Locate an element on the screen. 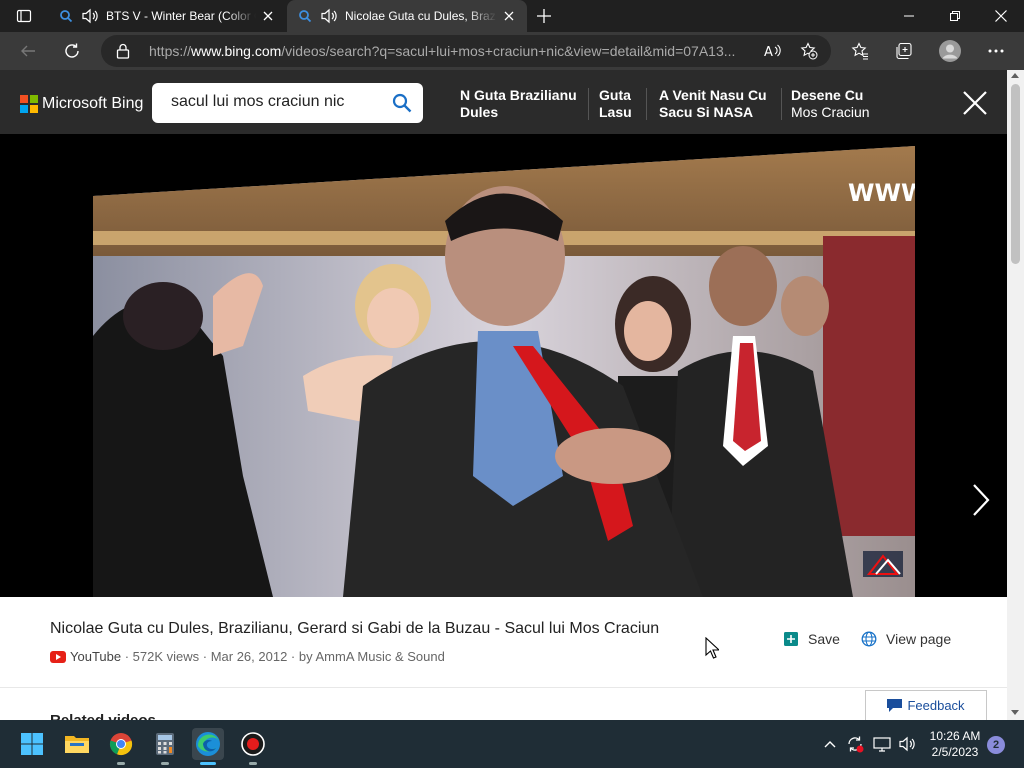  video-views: 572K views is located at coordinates (166, 656).